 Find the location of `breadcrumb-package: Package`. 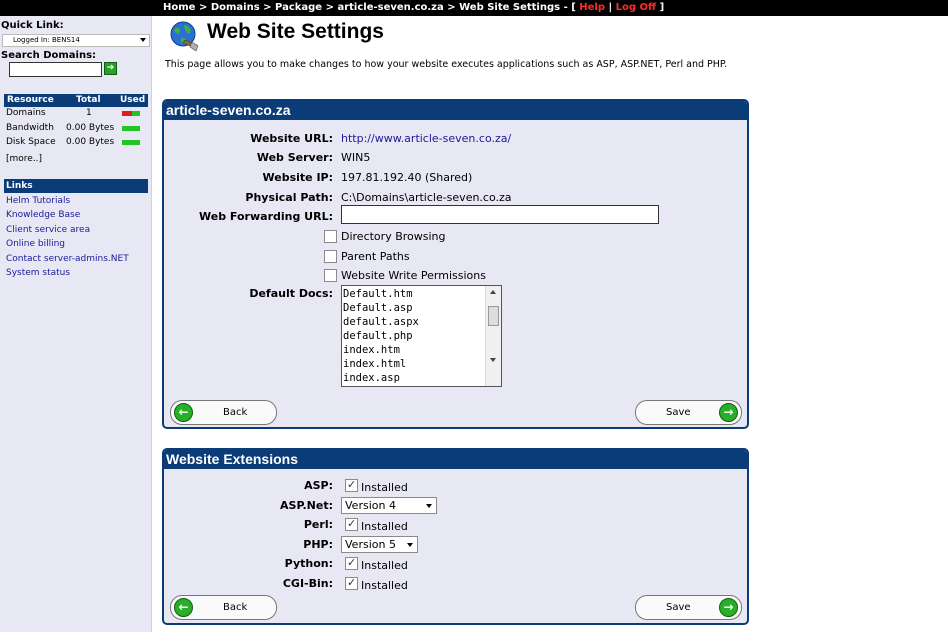

breadcrumb-package: Package is located at coordinates (298, 7).